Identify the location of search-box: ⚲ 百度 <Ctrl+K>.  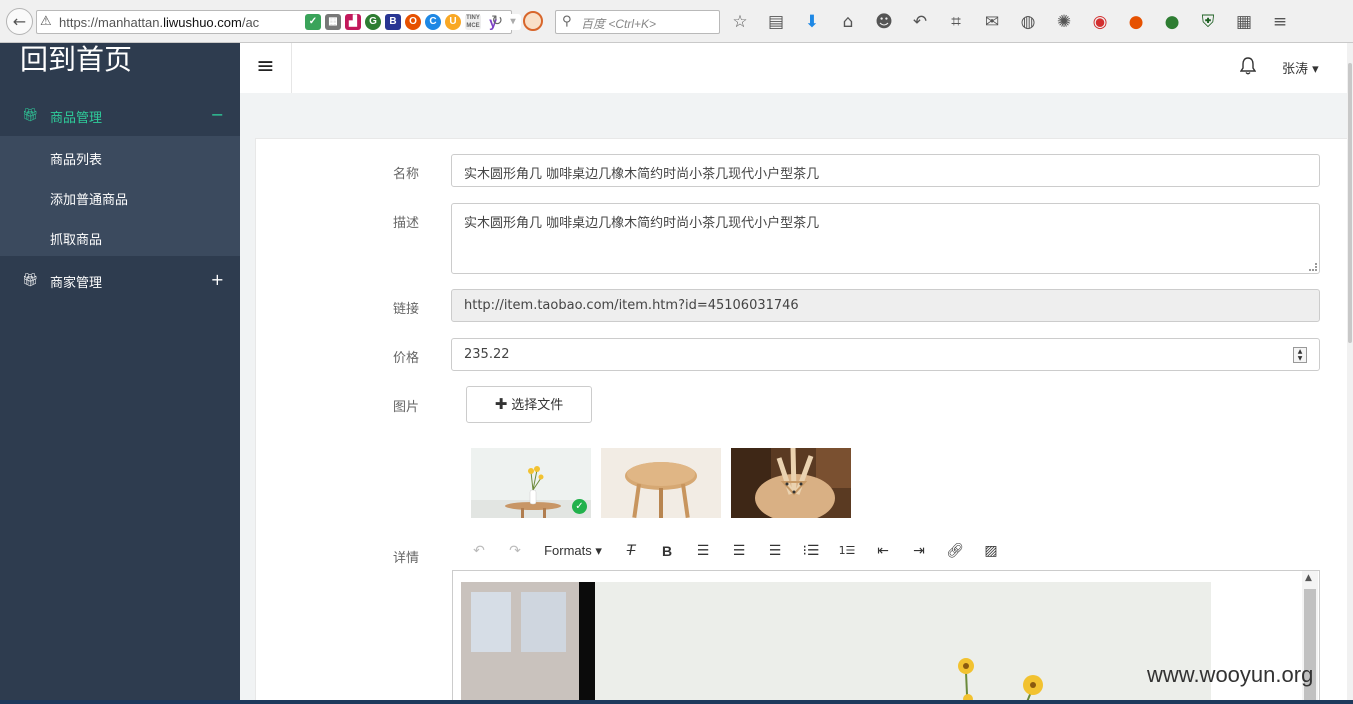
(637, 22).